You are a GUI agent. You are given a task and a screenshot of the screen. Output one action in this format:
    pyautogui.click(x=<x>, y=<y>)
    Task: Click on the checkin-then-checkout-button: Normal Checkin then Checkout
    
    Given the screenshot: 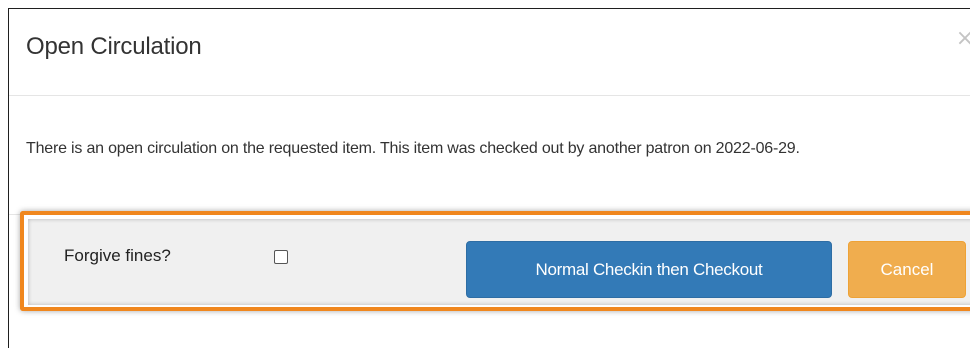 What is the action you would take?
    pyautogui.click(x=649, y=269)
    